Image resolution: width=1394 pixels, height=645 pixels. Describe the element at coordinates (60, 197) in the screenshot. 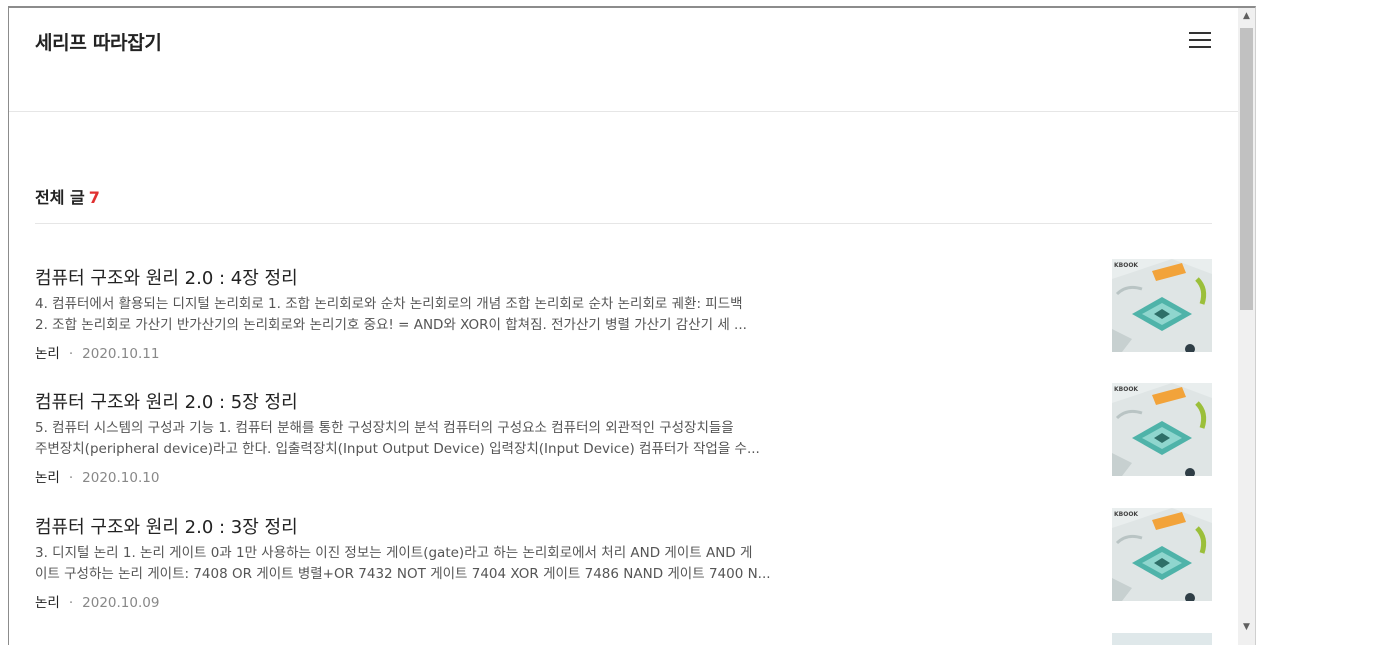

I see `section-title-label: 전체 글` at that location.